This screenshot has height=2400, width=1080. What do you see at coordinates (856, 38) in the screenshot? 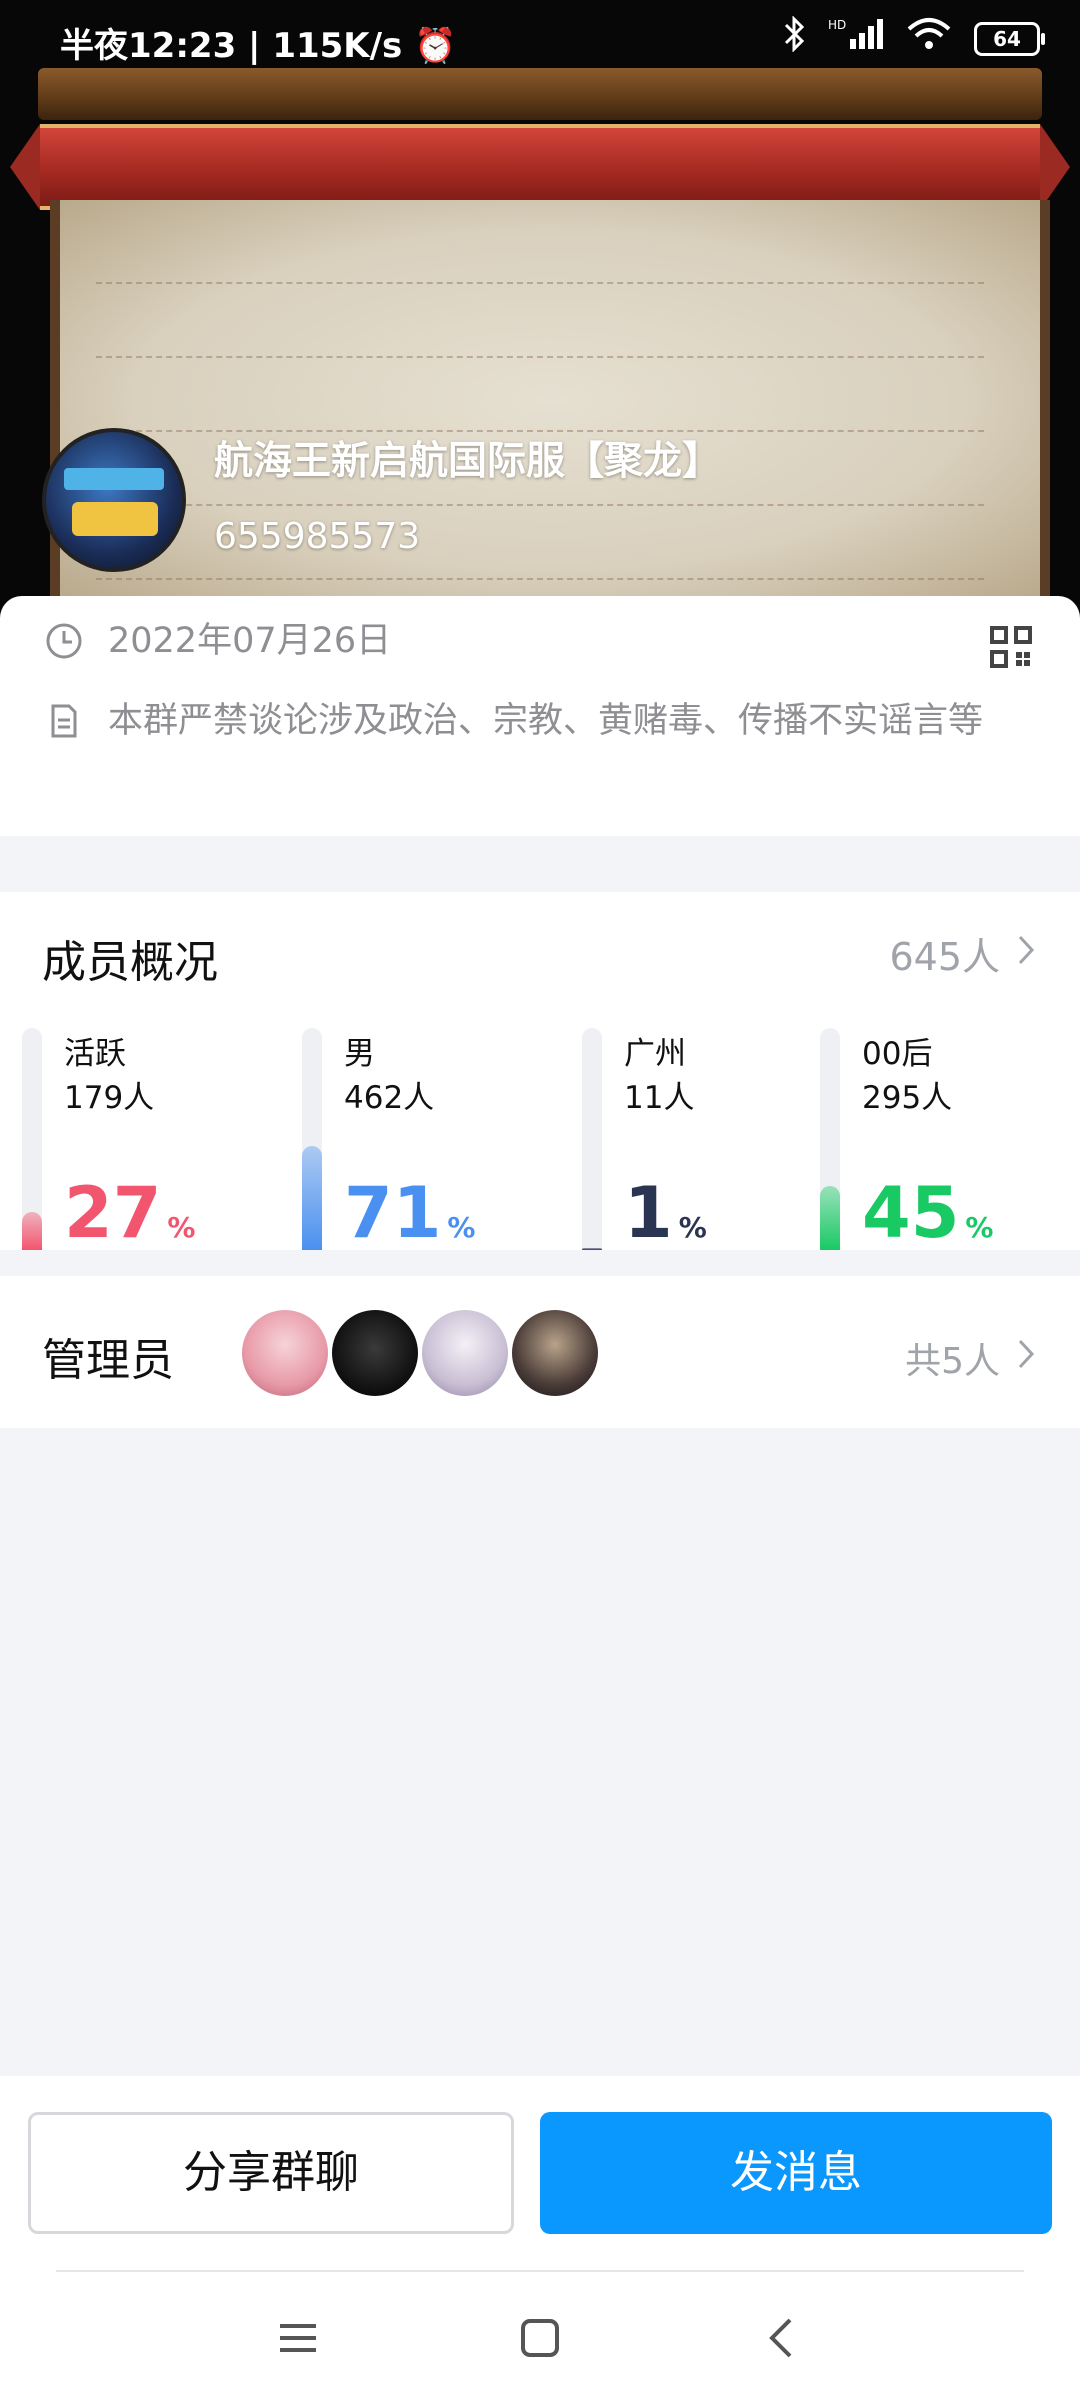
I see `hd-signal-icon: HD` at bounding box center [856, 38].